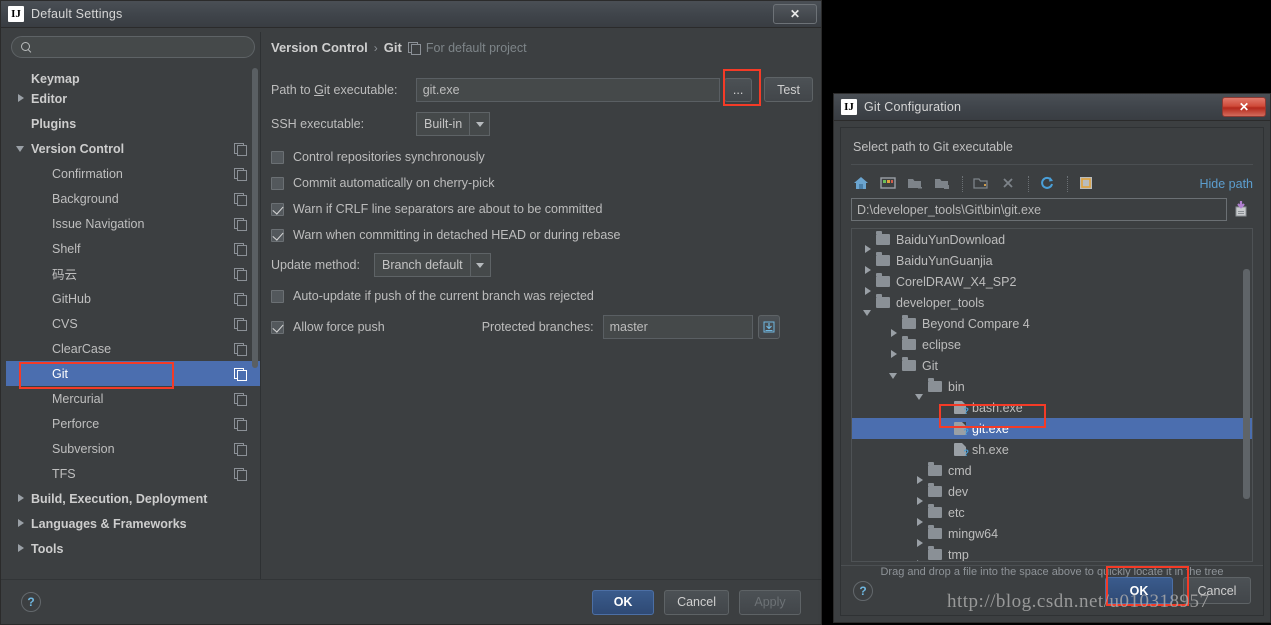  What do you see at coordinates (133, 498) in the screenshot?
I see `sidebar-item-build-execution-deployment: Build, Execution, Deployment` at bounding box center [133, 498].